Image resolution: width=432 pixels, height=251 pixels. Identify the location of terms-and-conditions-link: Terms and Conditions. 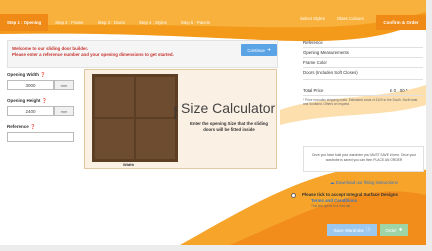
(334, 200).